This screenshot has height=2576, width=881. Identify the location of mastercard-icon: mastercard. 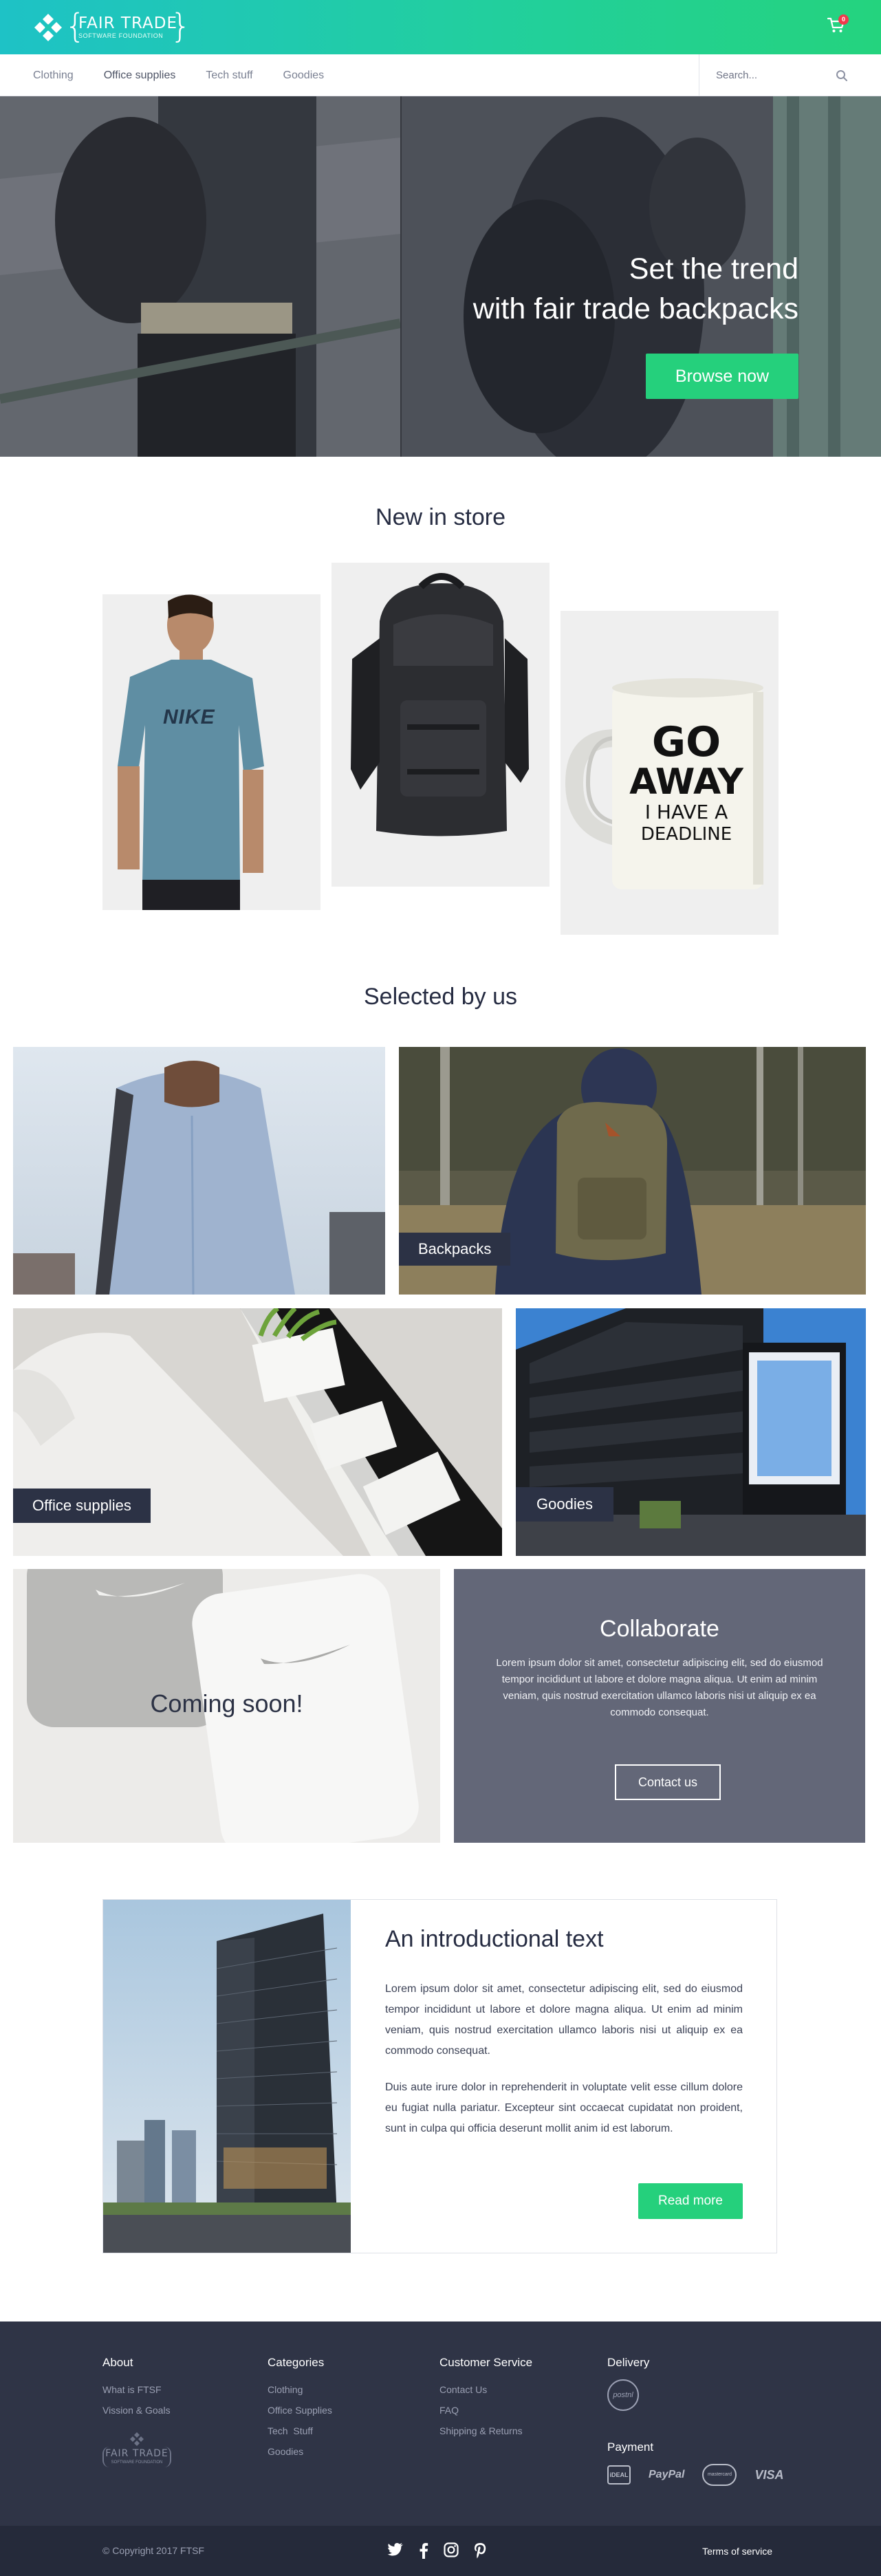
(719, 2475).